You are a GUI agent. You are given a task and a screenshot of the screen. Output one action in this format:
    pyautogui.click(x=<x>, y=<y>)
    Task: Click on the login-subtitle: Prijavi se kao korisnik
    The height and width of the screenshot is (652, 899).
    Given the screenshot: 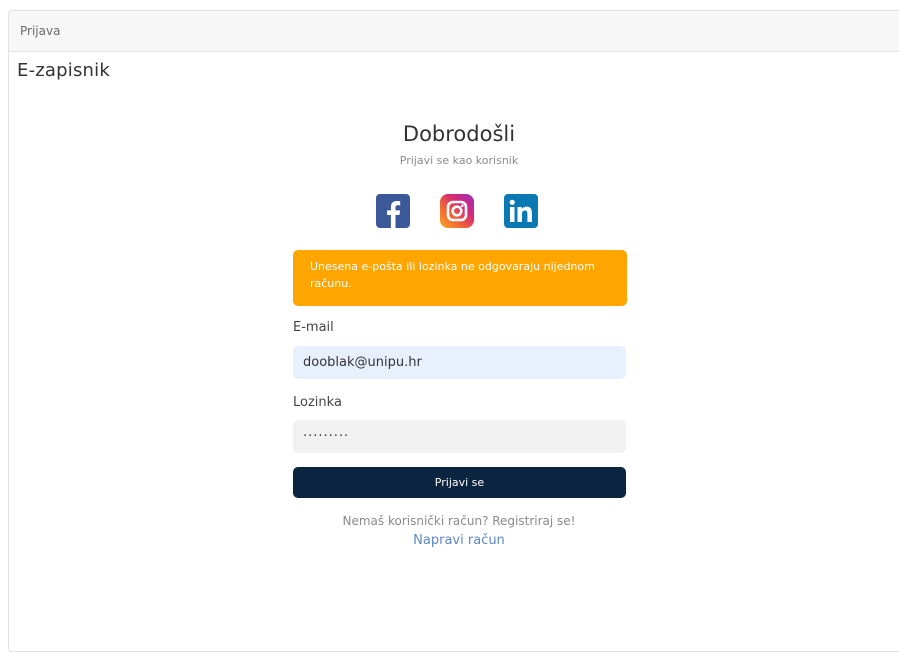 What is the action you would take?
    pyautogui.click(x=459, y=160)
    